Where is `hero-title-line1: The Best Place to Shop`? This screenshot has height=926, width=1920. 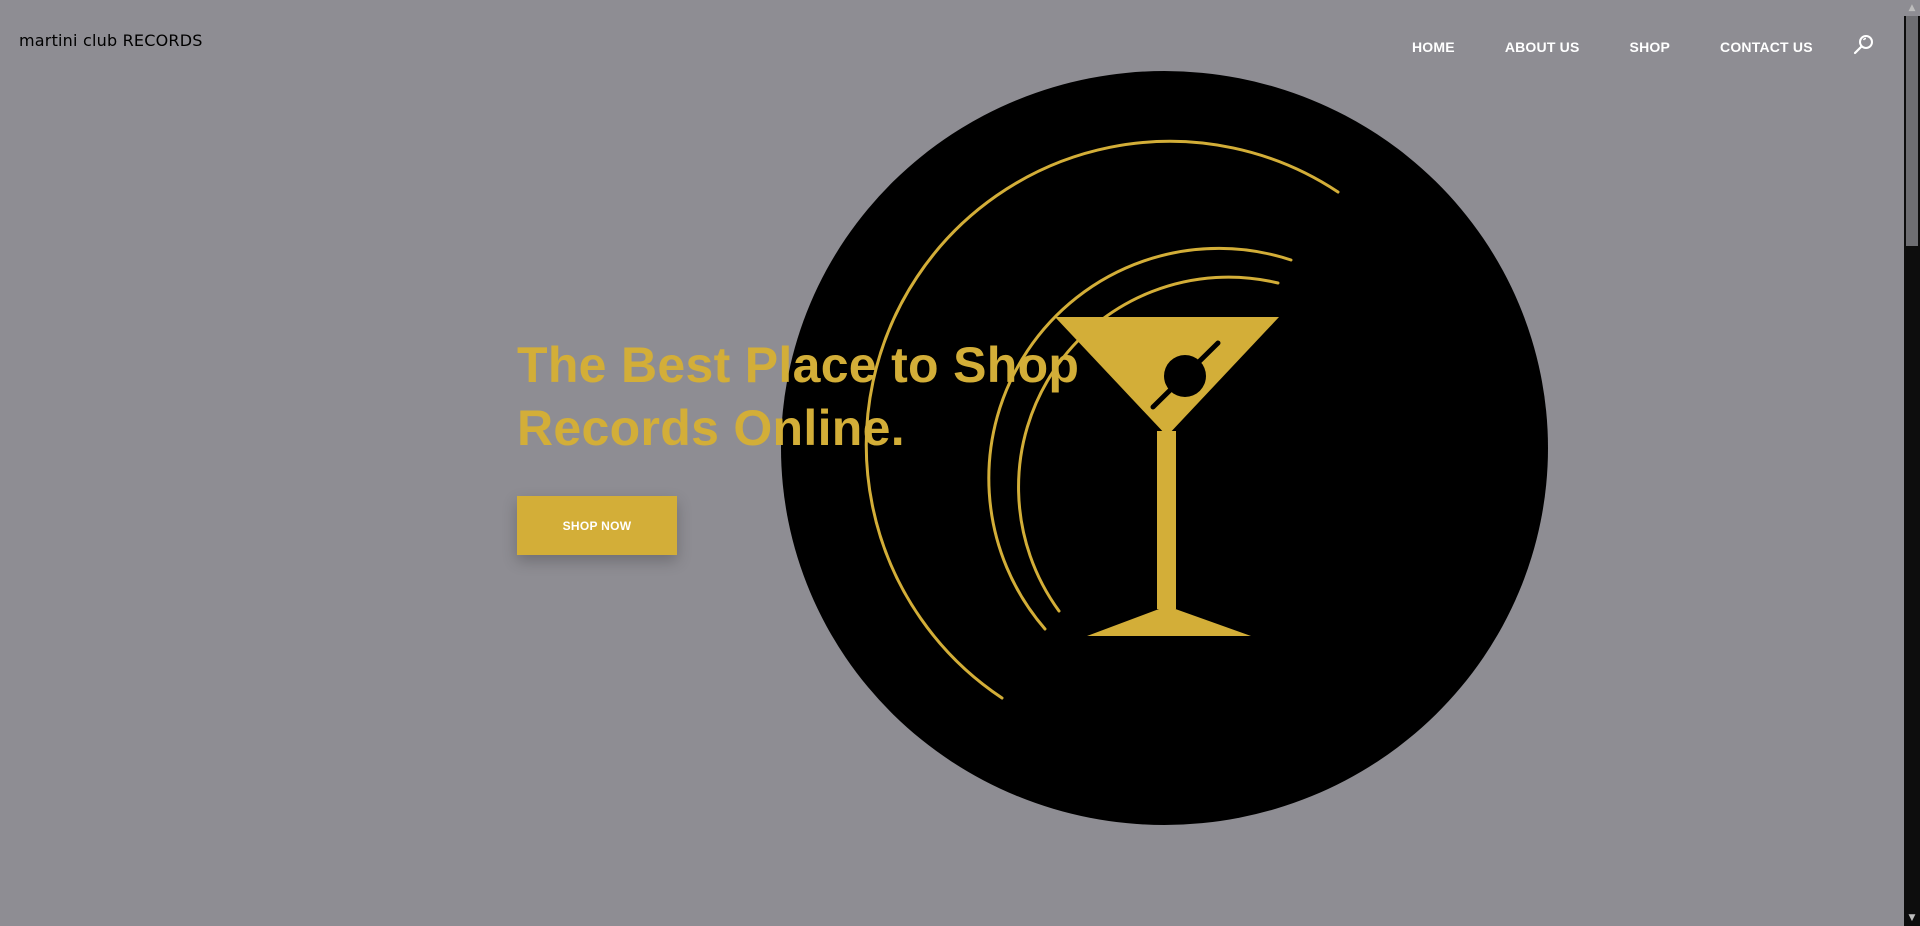
hero-title-line1: The Best Place to Shop is located at coordinates (798, 365).